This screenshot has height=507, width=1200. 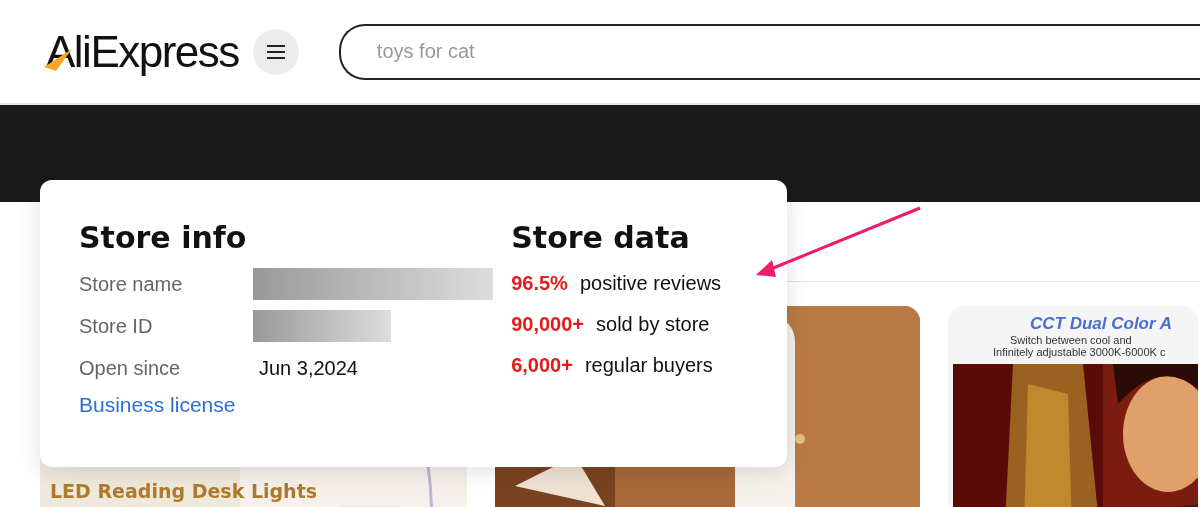 What do you see at coordinates (275, 51) in the screenshot?
I see `menu-icon` at bounding box center [275, 51].